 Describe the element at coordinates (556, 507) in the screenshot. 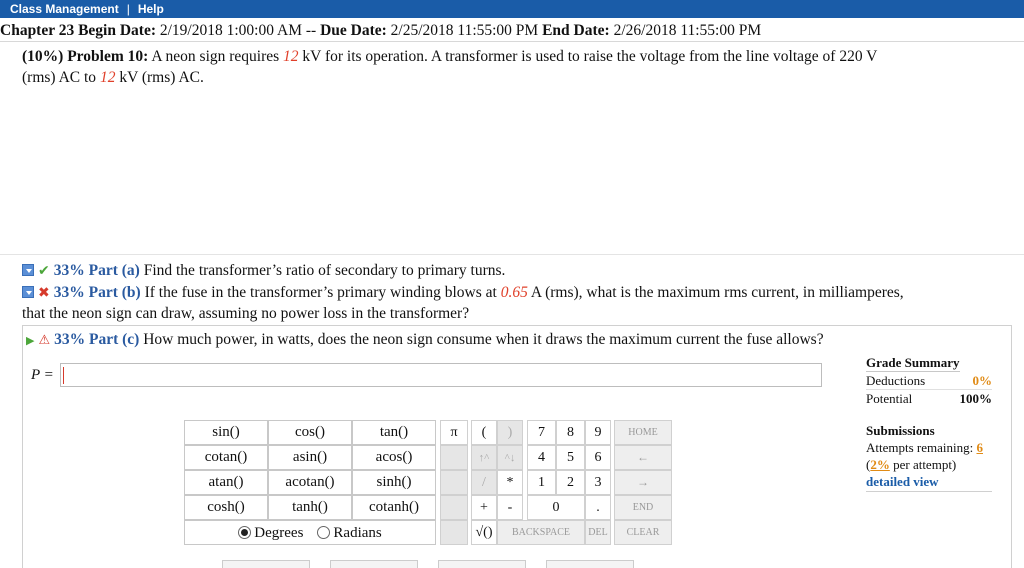

I see `digit-0-button: 0` at that location.